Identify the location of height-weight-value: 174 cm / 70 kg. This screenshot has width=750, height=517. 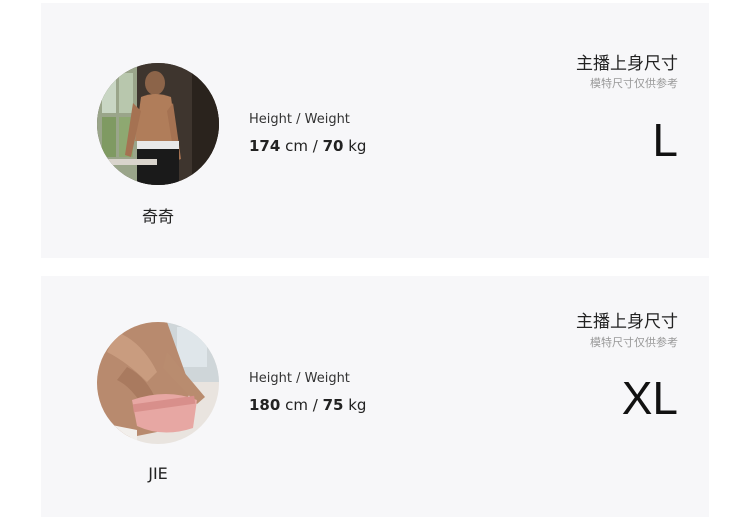
(307, 146).